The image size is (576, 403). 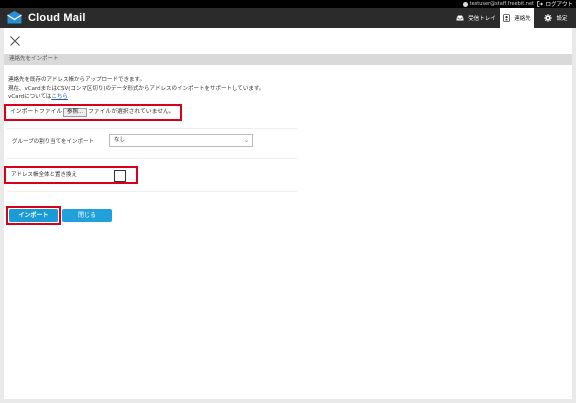 What do you see at coordinates (57, 17) in the screenshot?
I see `app-name: Cloud Mail` at bounding box center [57, 17].